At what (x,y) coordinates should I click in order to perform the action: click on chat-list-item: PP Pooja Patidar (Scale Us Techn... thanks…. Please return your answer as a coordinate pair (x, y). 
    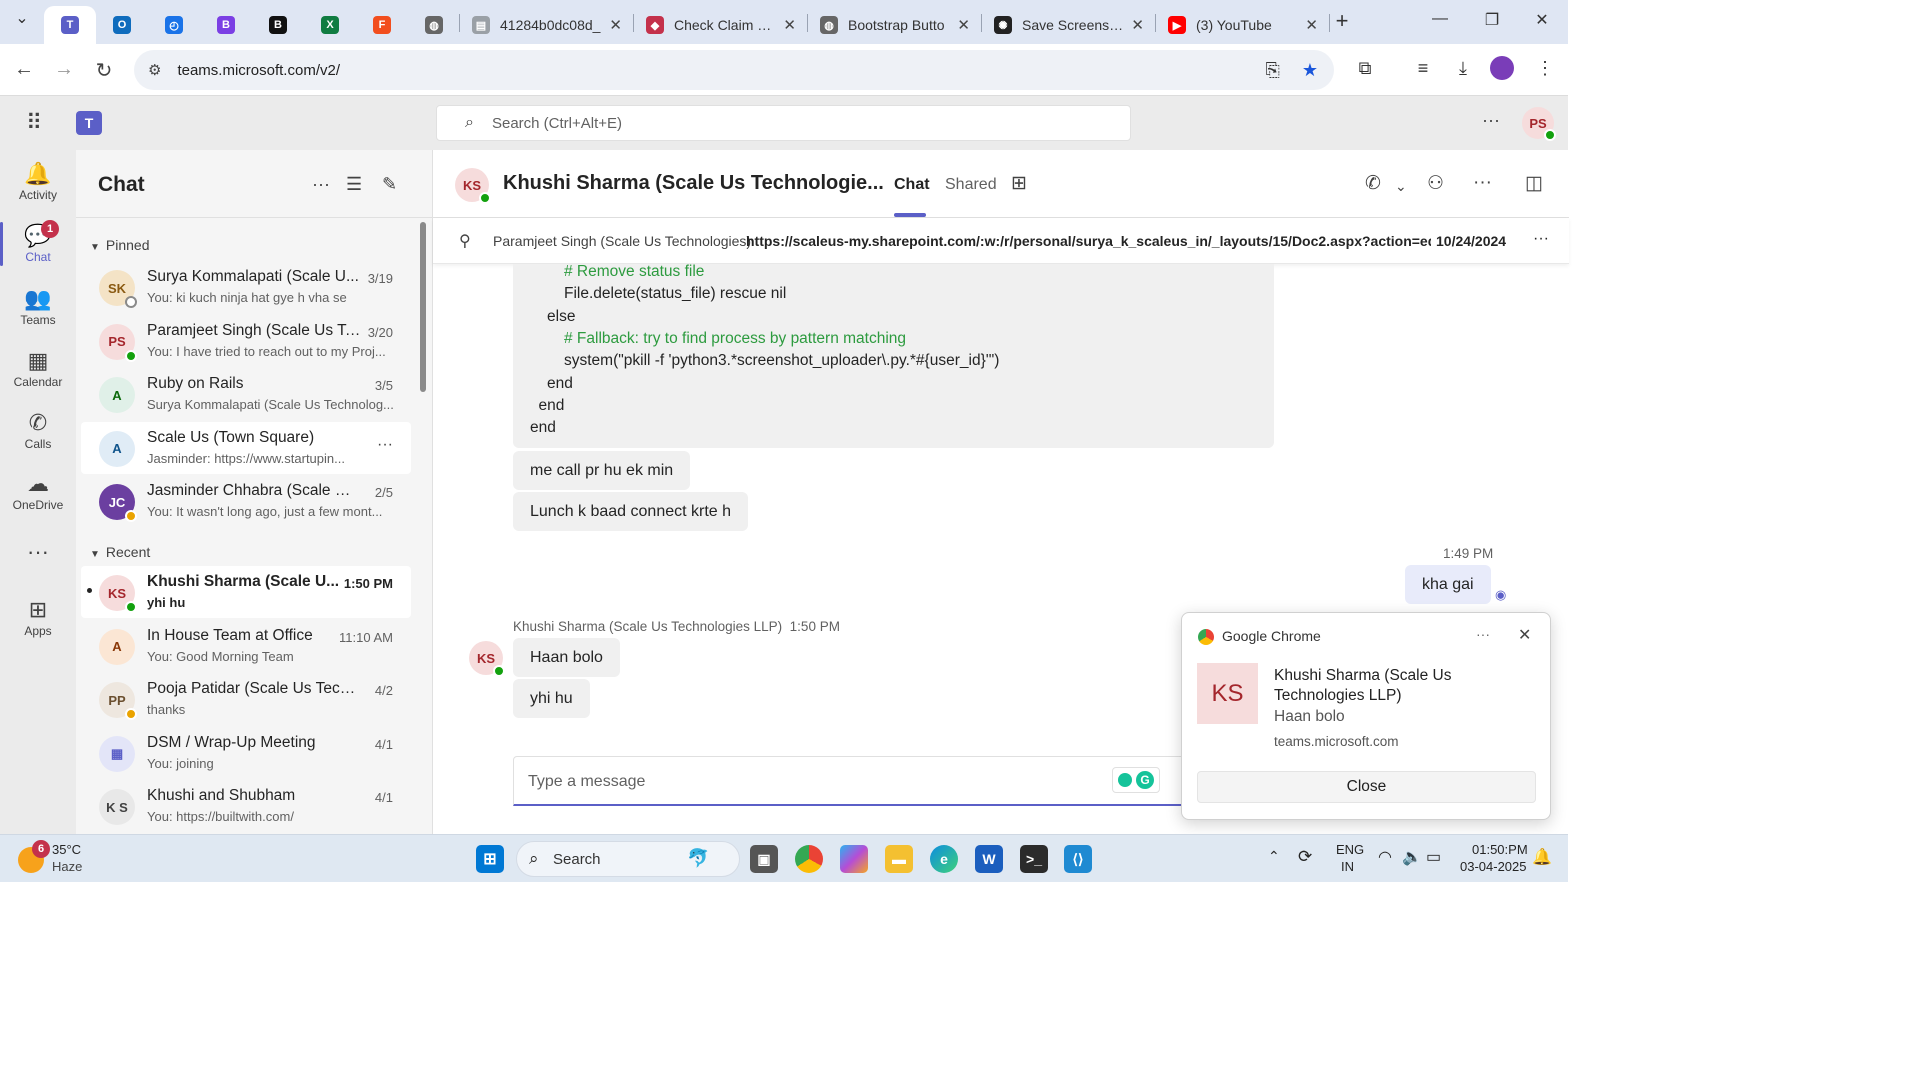
    Looking at the image, I should click on (246, 699).